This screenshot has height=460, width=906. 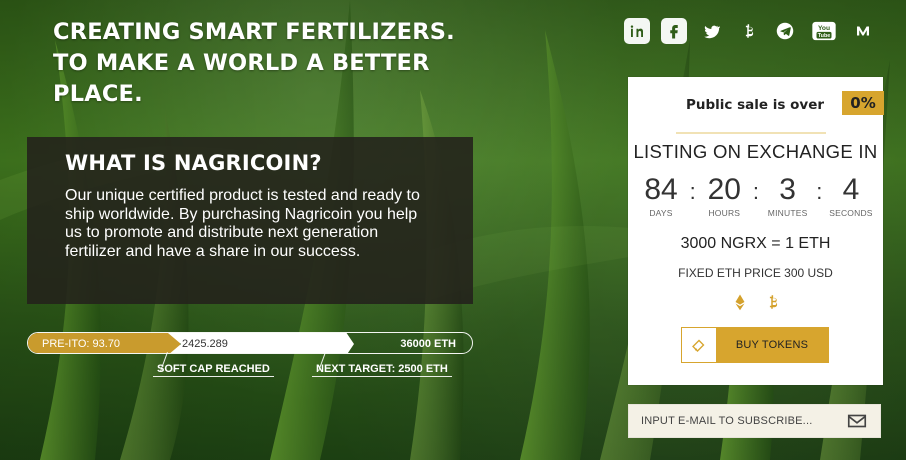 What do you see at coordinates (857, 421) in the screenshot?
I see `mail-icon` at bounding box center [857, 421].